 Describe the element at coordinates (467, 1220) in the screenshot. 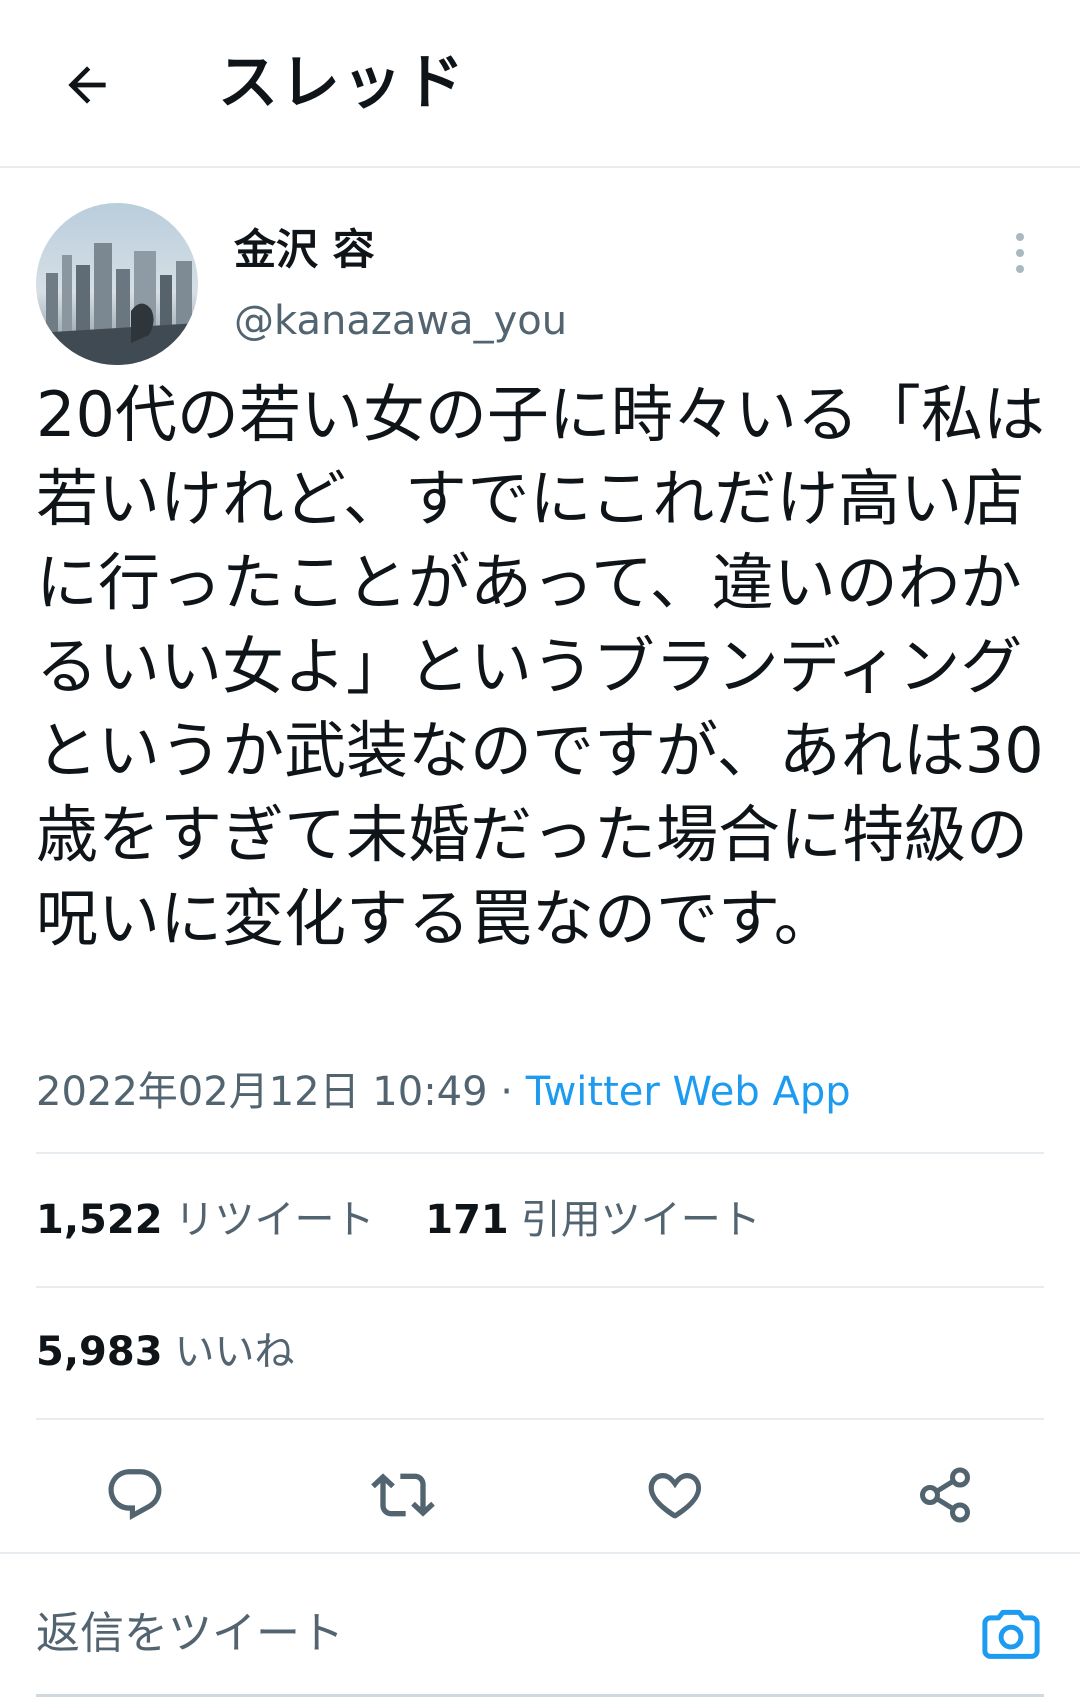

I see `quote-count-number: 171` at that location.